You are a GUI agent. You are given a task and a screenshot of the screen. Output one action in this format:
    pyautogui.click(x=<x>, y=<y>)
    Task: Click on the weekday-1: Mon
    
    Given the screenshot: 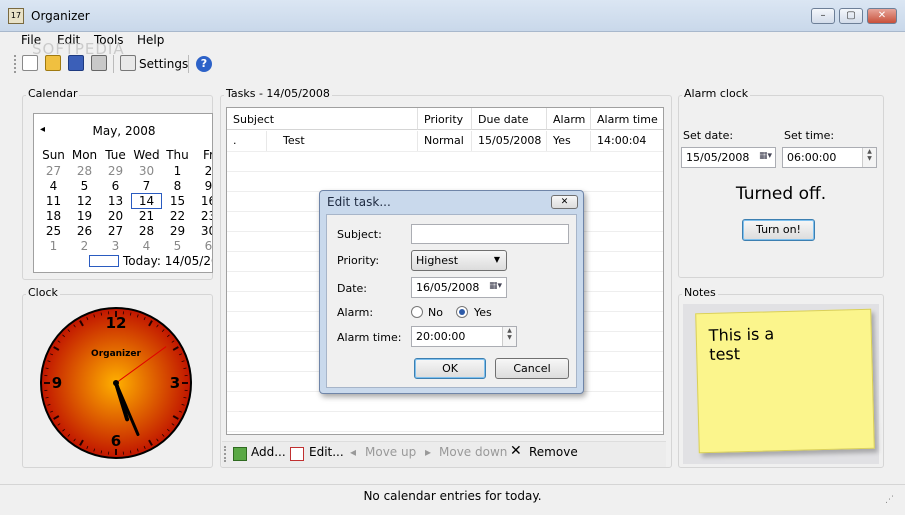 What is the action you would take?
    pyautogui.click(x=84, y=155)
    